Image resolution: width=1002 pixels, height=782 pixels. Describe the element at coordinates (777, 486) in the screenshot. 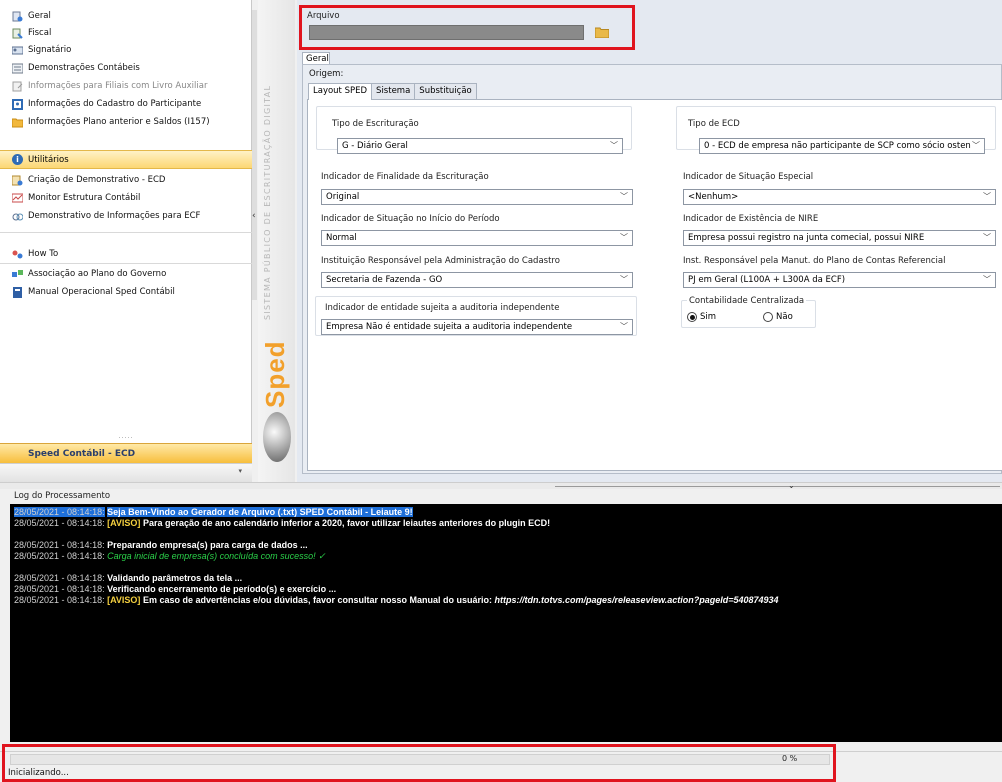

I see `splitter-handle` at that location.